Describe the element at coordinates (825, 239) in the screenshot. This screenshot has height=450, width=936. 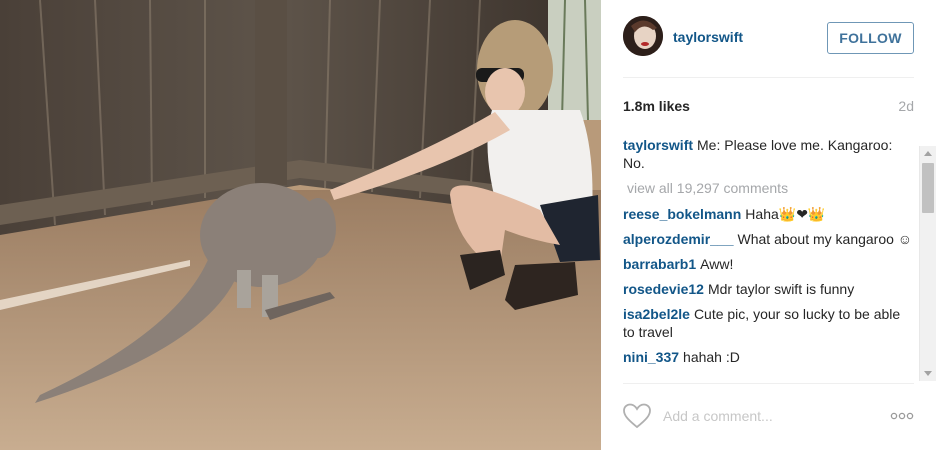
I see `comment-text: What about my kangaroo ☺` at that location.